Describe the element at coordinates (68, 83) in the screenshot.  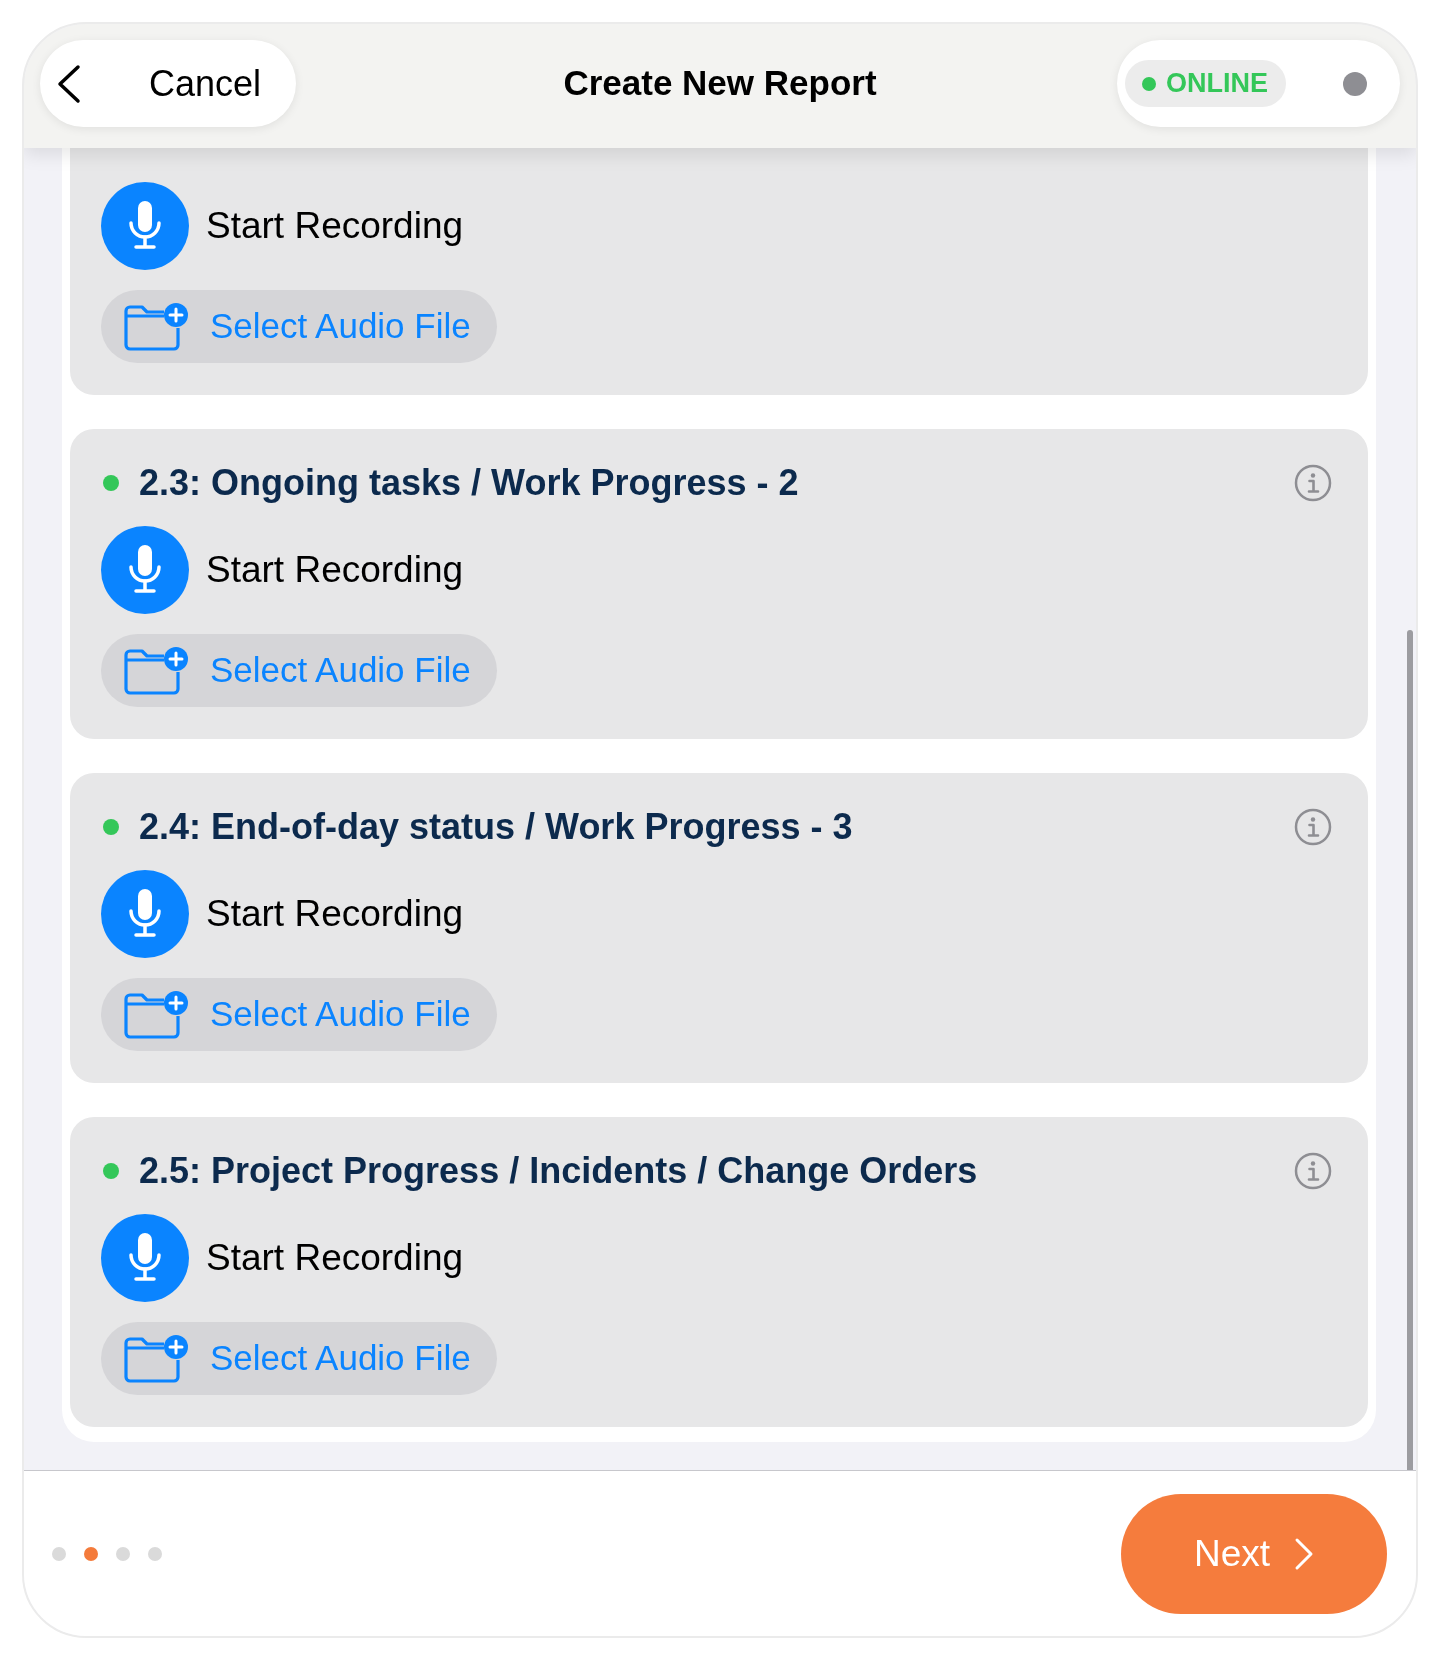
I see `back-chevron-icon` at that location.